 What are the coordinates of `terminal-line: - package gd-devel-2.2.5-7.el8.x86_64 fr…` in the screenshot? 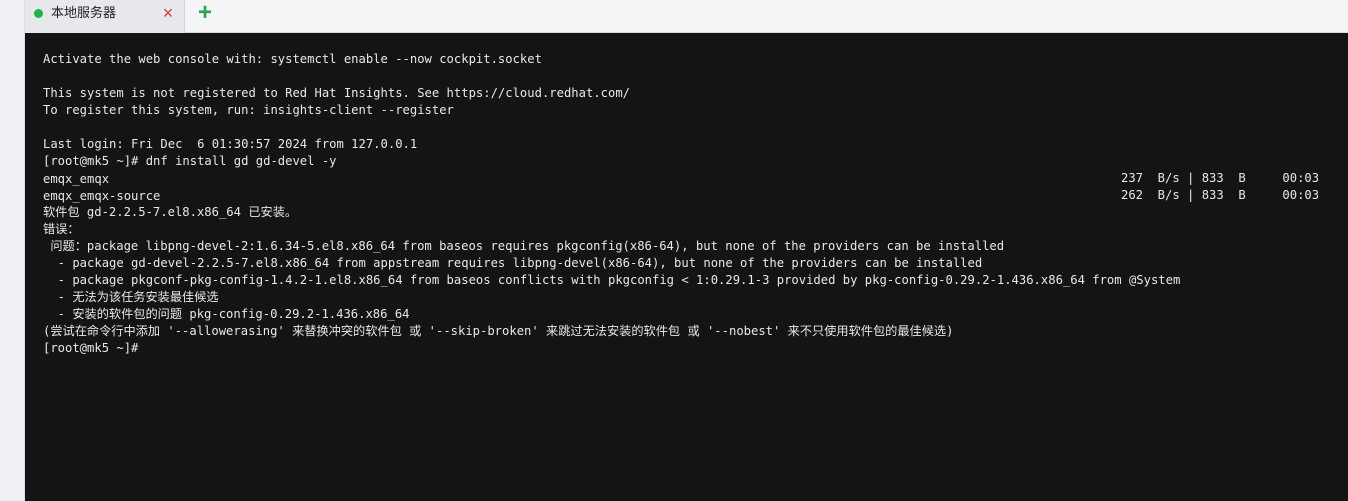 It's located at (513, 263).